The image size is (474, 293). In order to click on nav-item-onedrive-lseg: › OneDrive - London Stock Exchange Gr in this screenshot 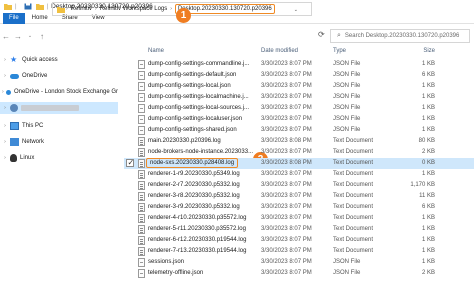, I will do `click(59, 92)`.